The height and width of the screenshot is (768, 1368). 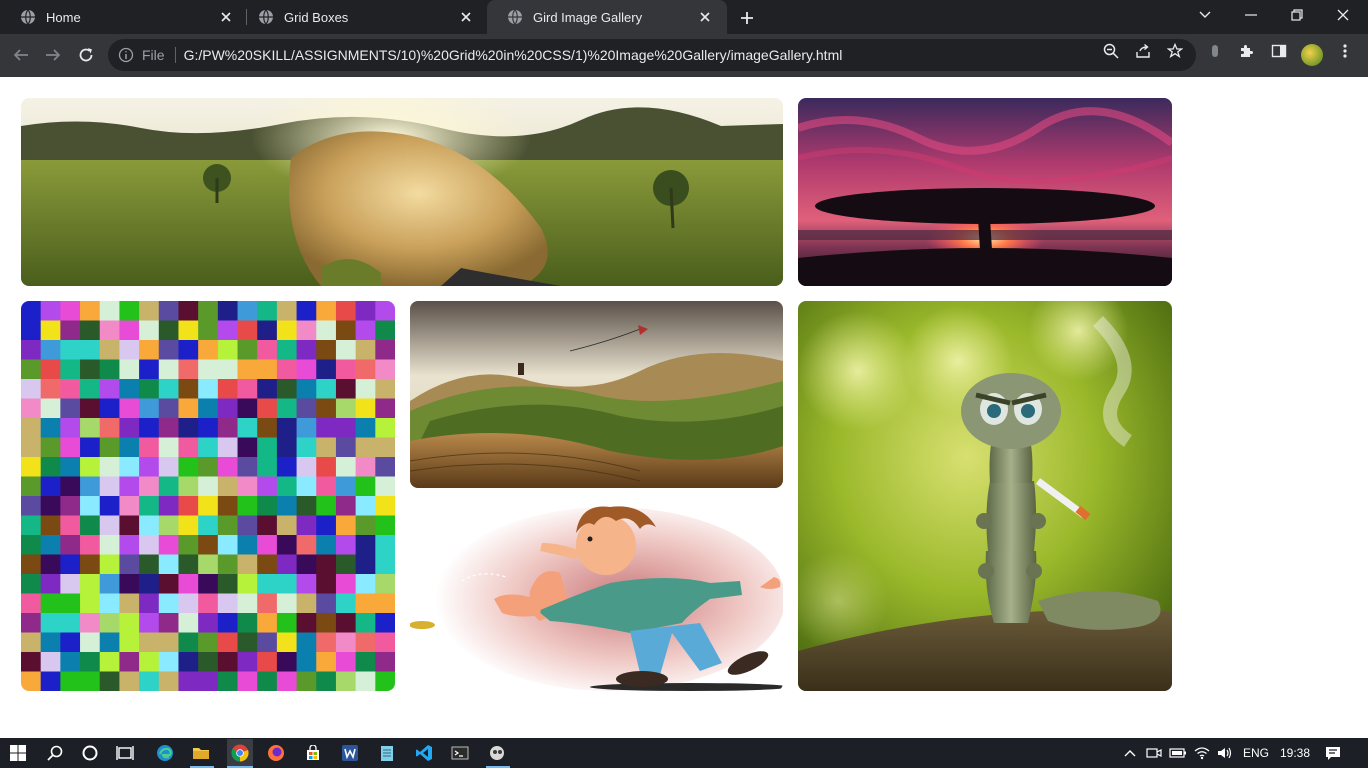 What do you see at coordinates (460, 753) in the screenshot?
I see `taskbar-terminal` at bounding box center [460, 753].